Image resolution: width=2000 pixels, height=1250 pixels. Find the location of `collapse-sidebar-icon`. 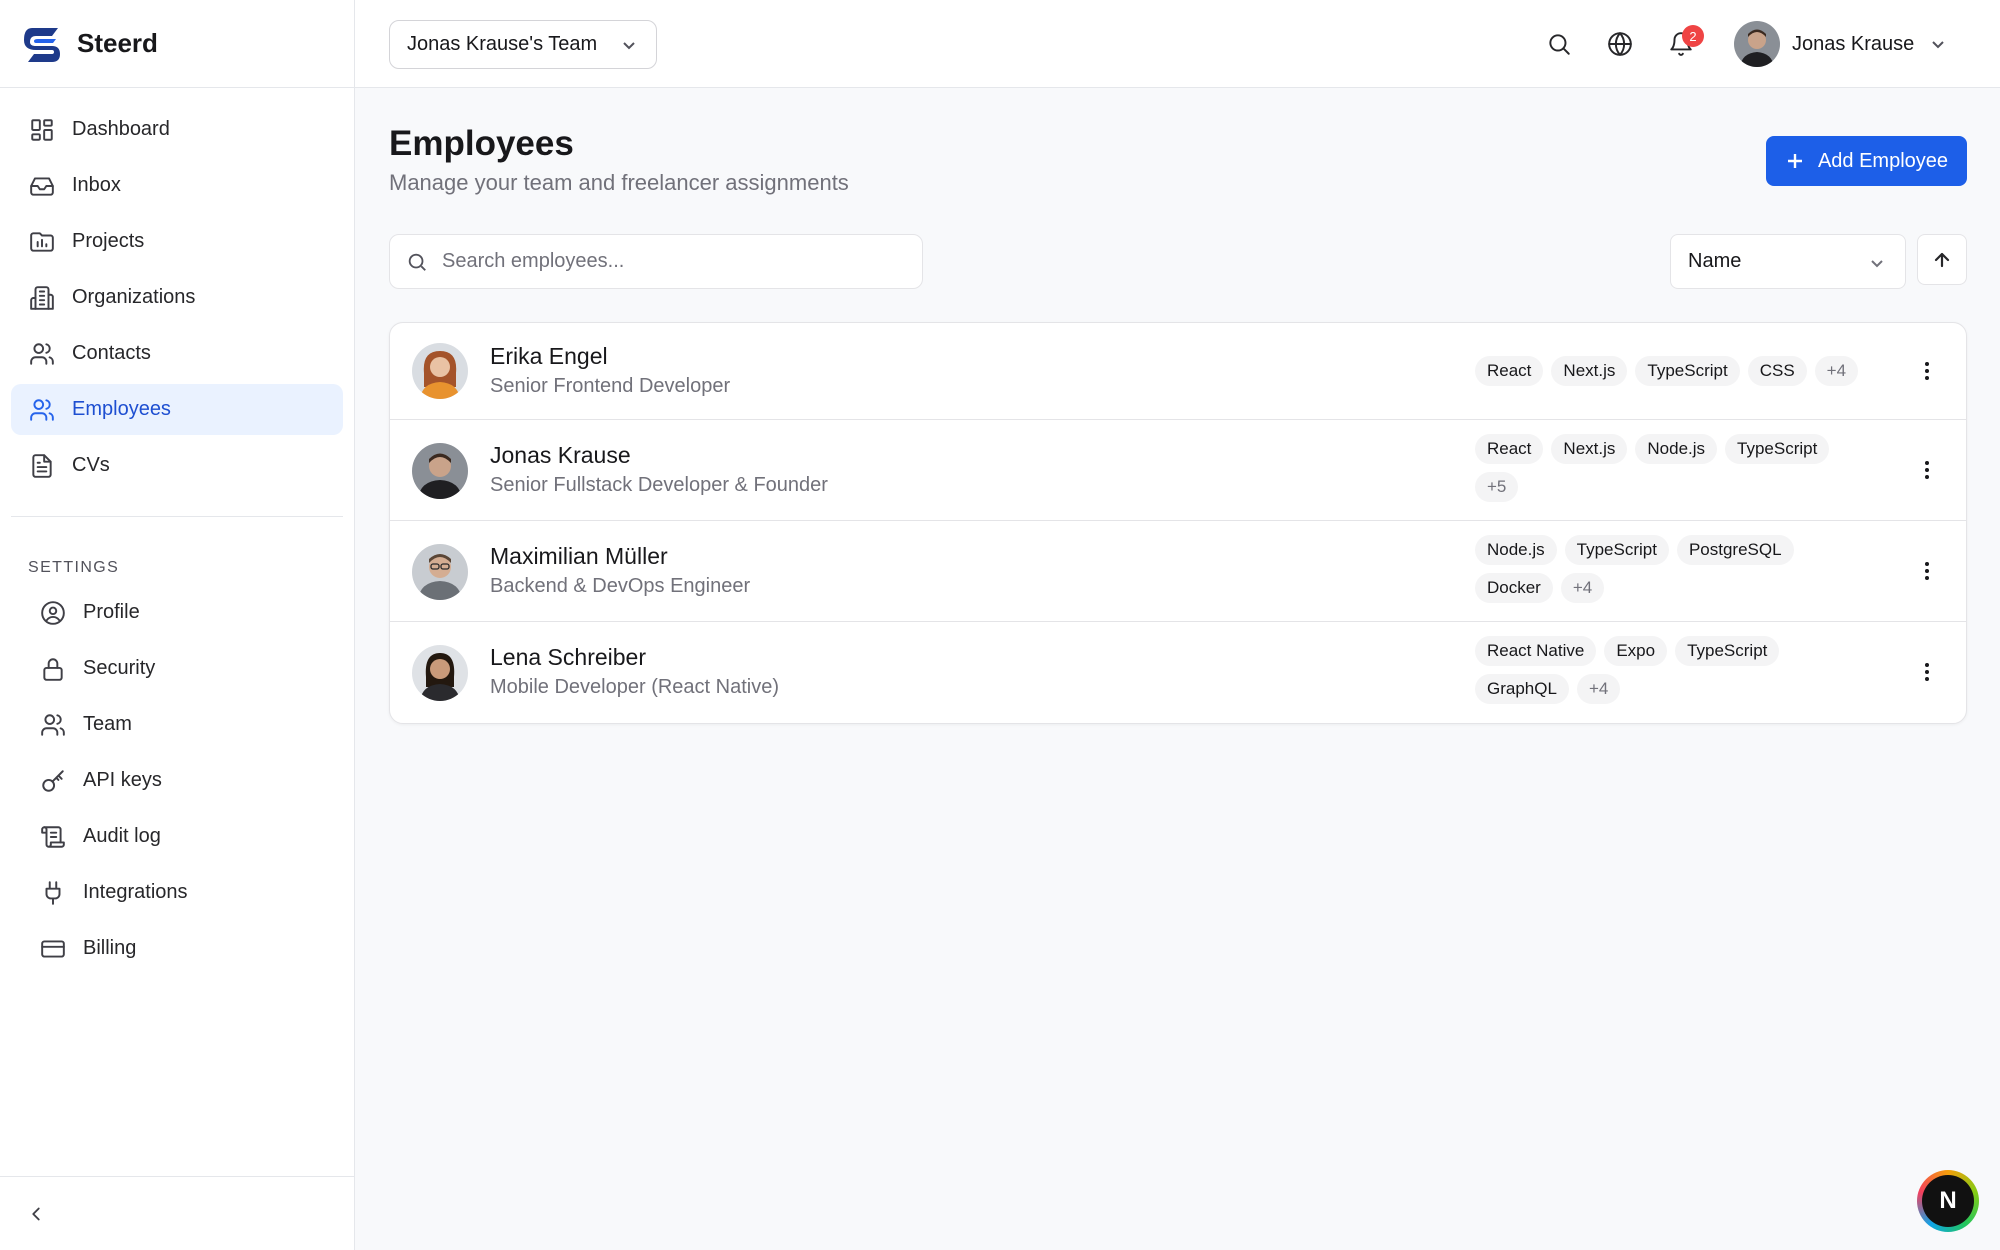

collapse-sidebar-icon is located at coordinates (36, 1214).